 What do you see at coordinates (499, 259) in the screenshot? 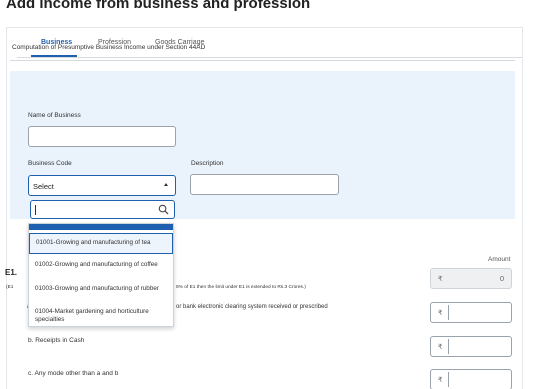
I see `amount-column-header: Amount` at bounding box center [499, 259].